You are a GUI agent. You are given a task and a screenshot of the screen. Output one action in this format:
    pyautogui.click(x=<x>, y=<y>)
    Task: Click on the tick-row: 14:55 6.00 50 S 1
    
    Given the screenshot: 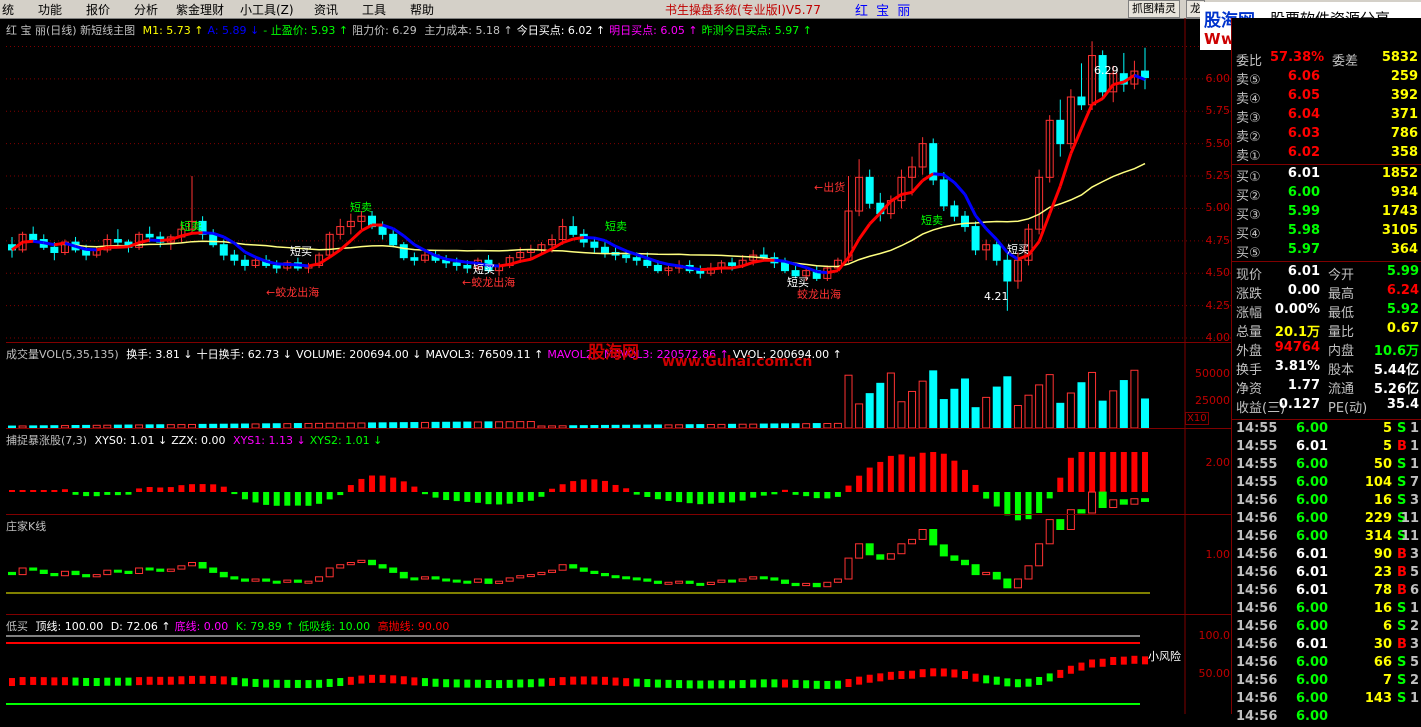 What is the action you would take?
    pyautogui.click(x=1326, y=466)
    